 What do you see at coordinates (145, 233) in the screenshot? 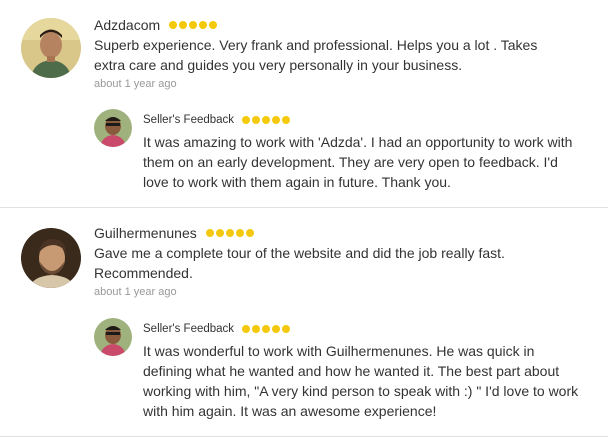
I see `reviewer-name: Guilhermenunes` at bounding box center [145, 233].